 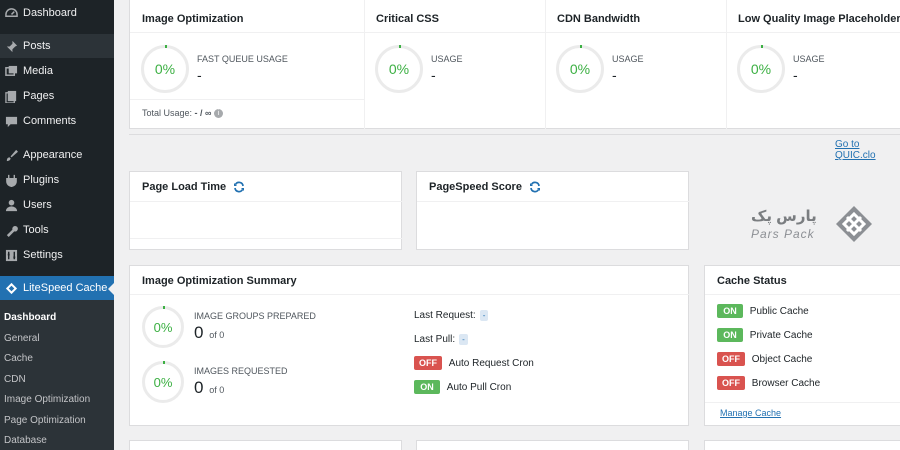 What do you see at coordinates (11, 230) in the screenshot?
I see `wrench-icon` at bounding box center [11, 230].